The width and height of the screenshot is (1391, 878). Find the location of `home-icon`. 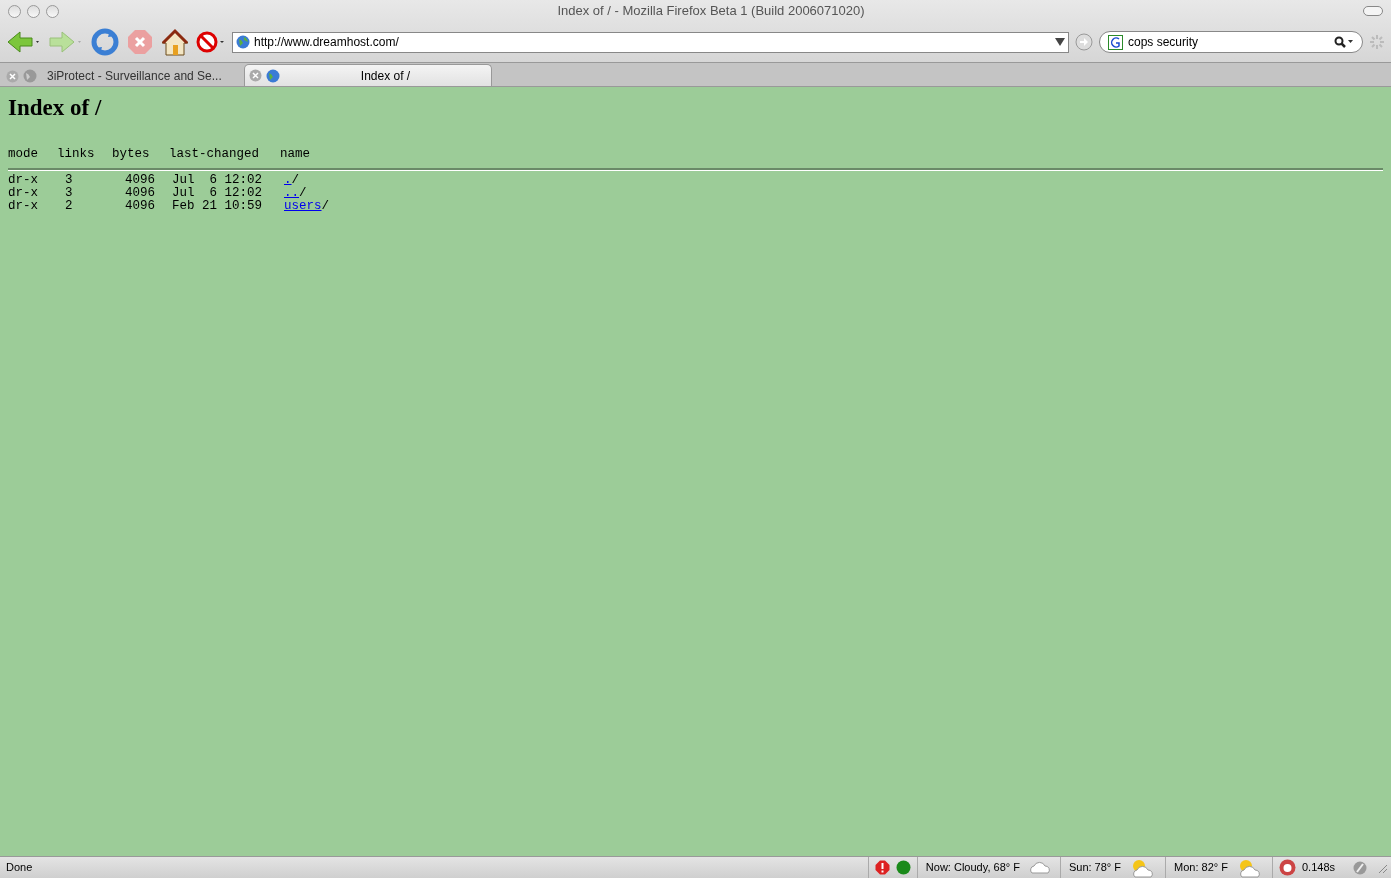

home-icon is located at coordinates (175, 42).